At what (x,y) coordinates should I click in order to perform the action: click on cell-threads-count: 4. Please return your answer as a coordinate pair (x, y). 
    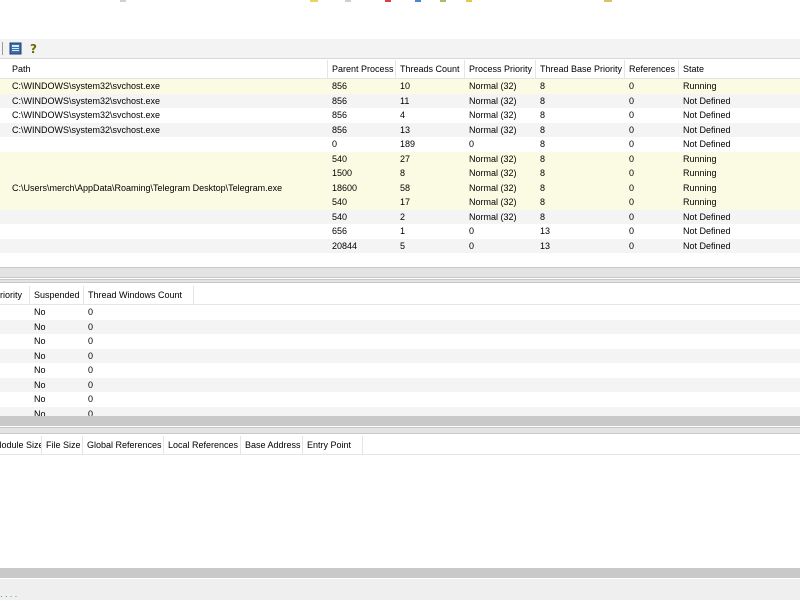
    Looking at the image, I should click on (403, 115).